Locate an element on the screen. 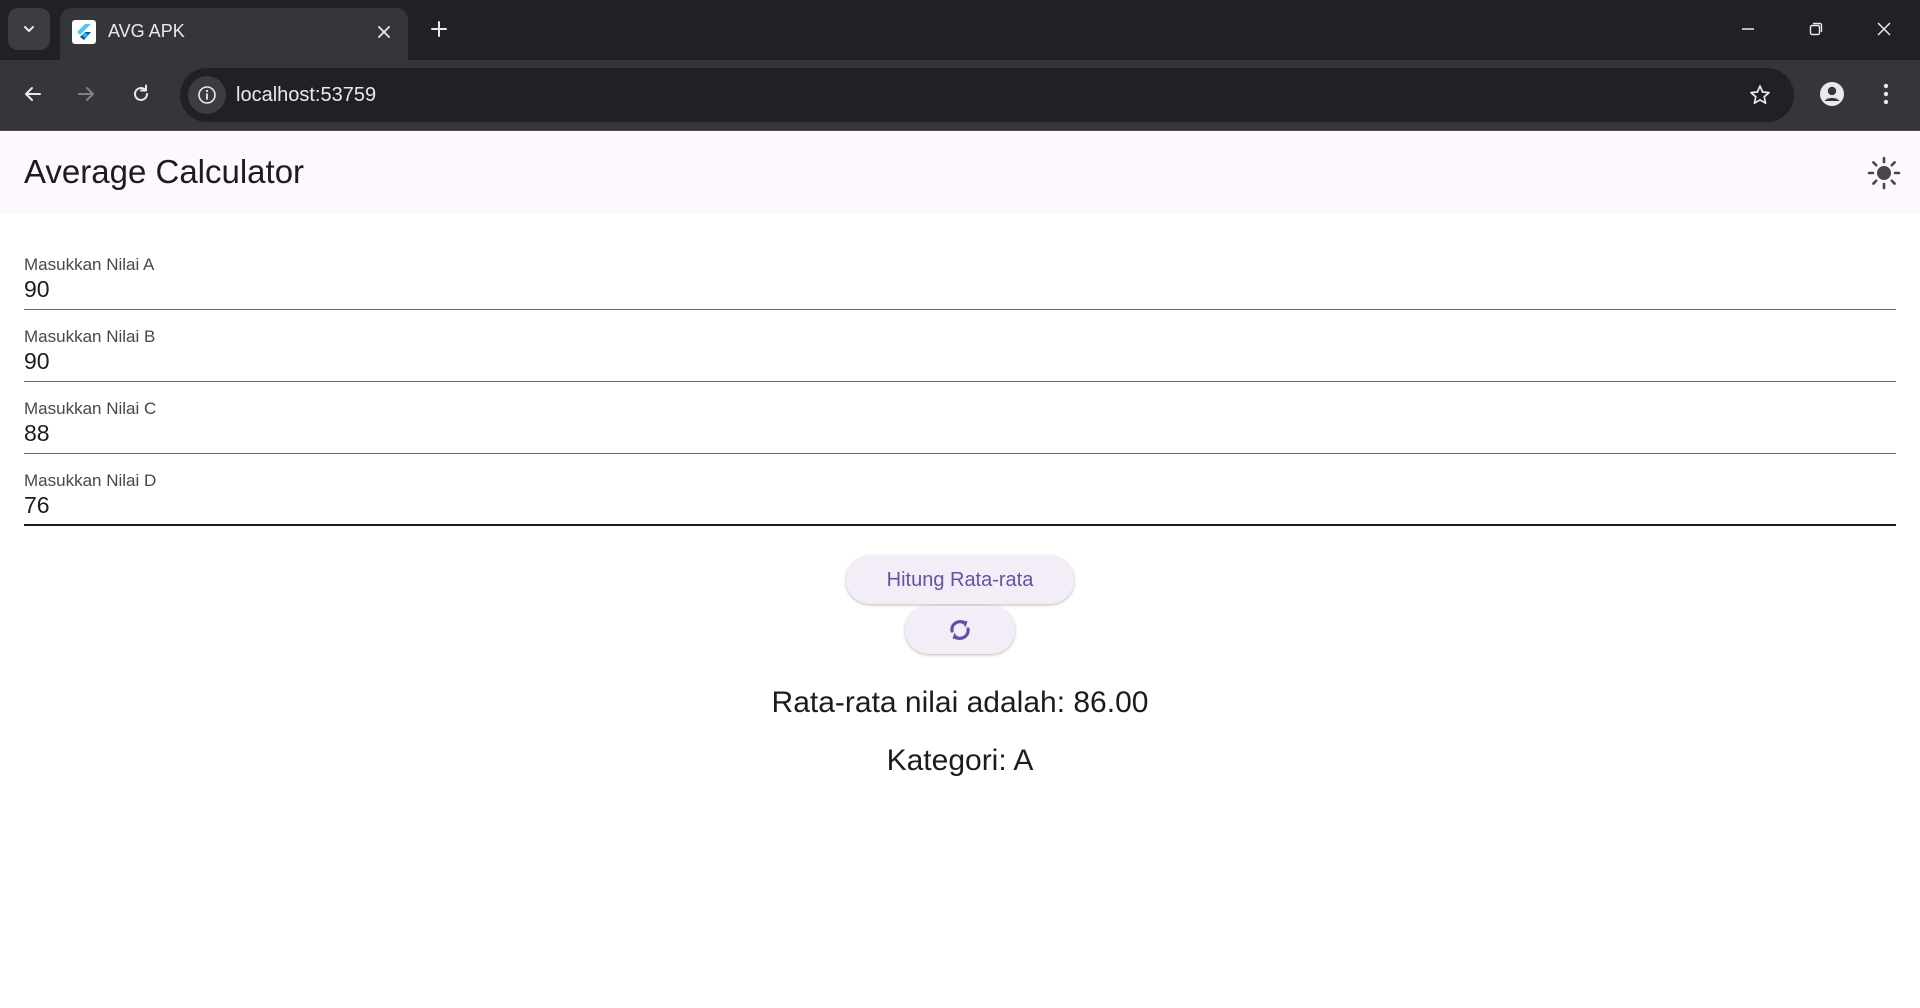 This screenshot has width=1920, height=1008. bookmark-button is located at coordinates (1760, 95).